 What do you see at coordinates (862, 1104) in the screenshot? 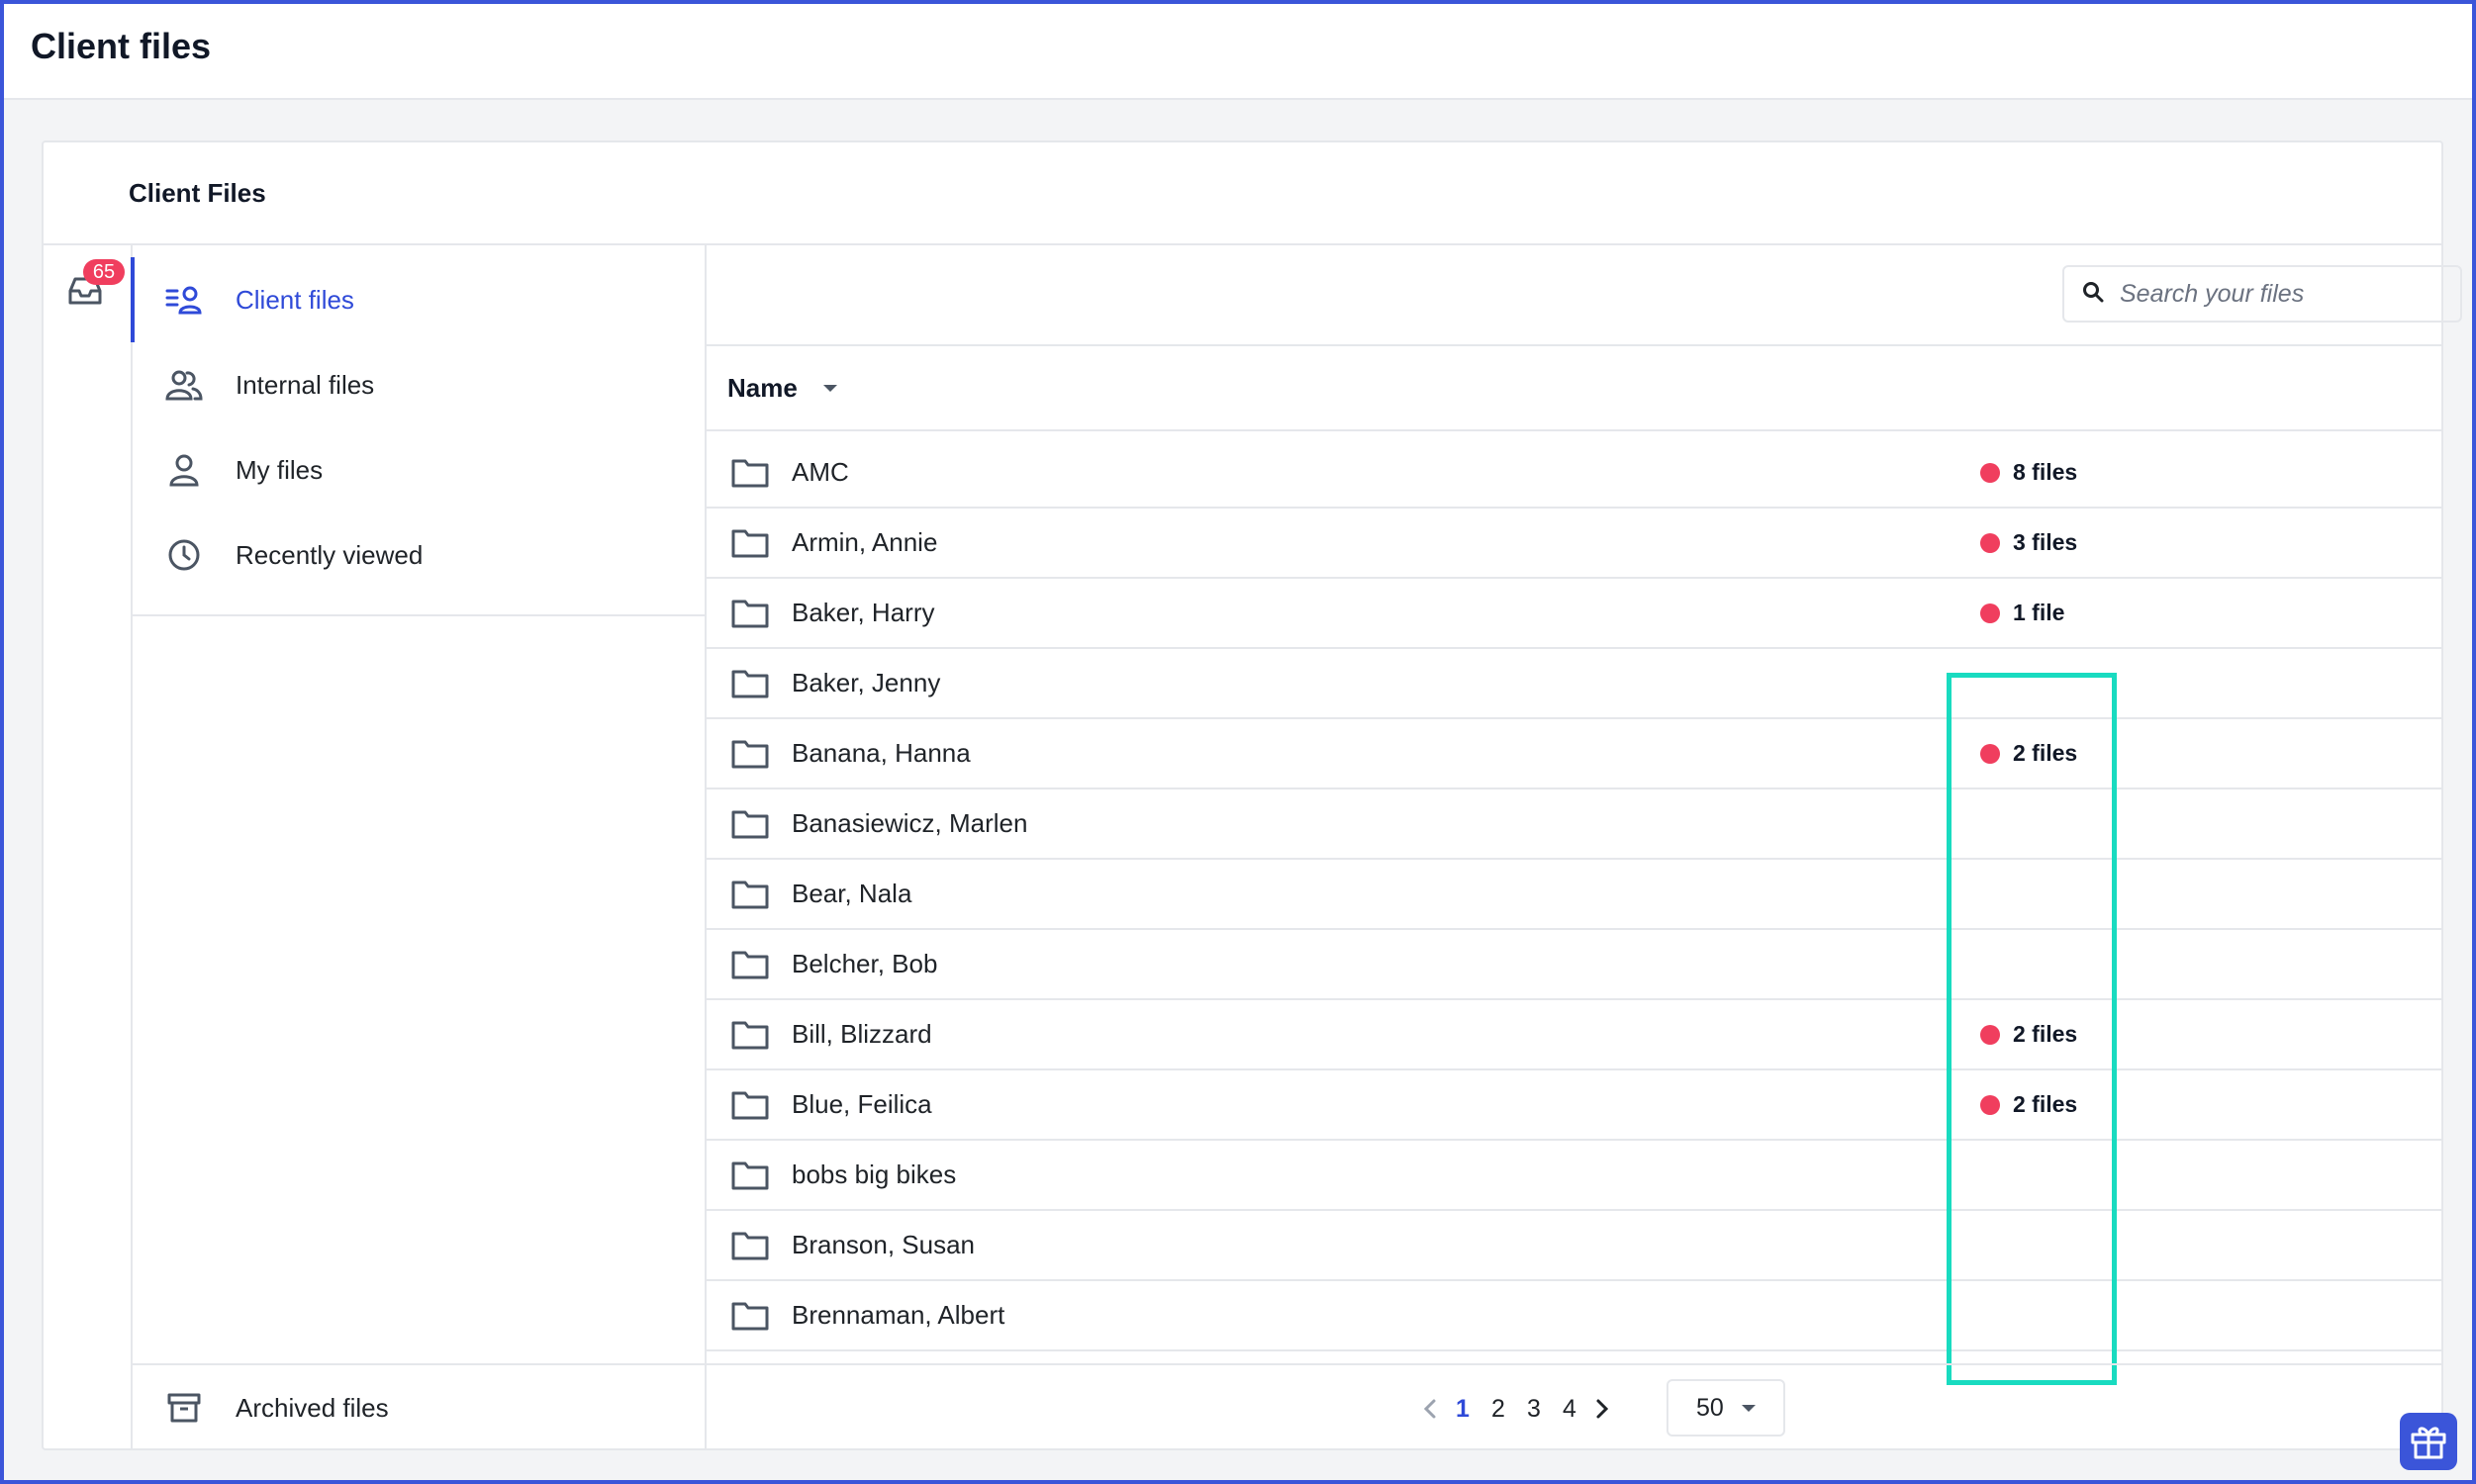
I see `folder-name: Blue, Feilica` at bounding box center [862, 1104].